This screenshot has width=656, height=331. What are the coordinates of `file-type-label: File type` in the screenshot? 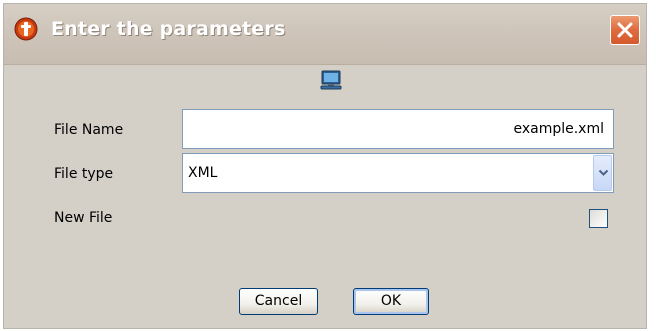 It's located at (84, 174).